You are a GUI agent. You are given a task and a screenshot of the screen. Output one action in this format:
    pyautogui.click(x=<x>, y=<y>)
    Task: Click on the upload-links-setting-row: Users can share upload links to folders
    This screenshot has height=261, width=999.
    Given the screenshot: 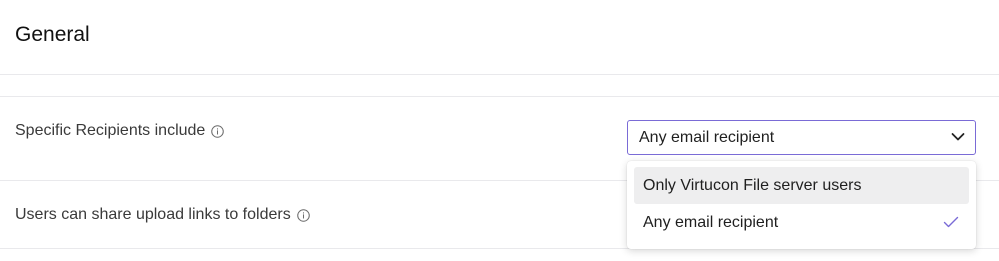 What is the action you would take?
    pyautogui.click(x=162, y=215)
    